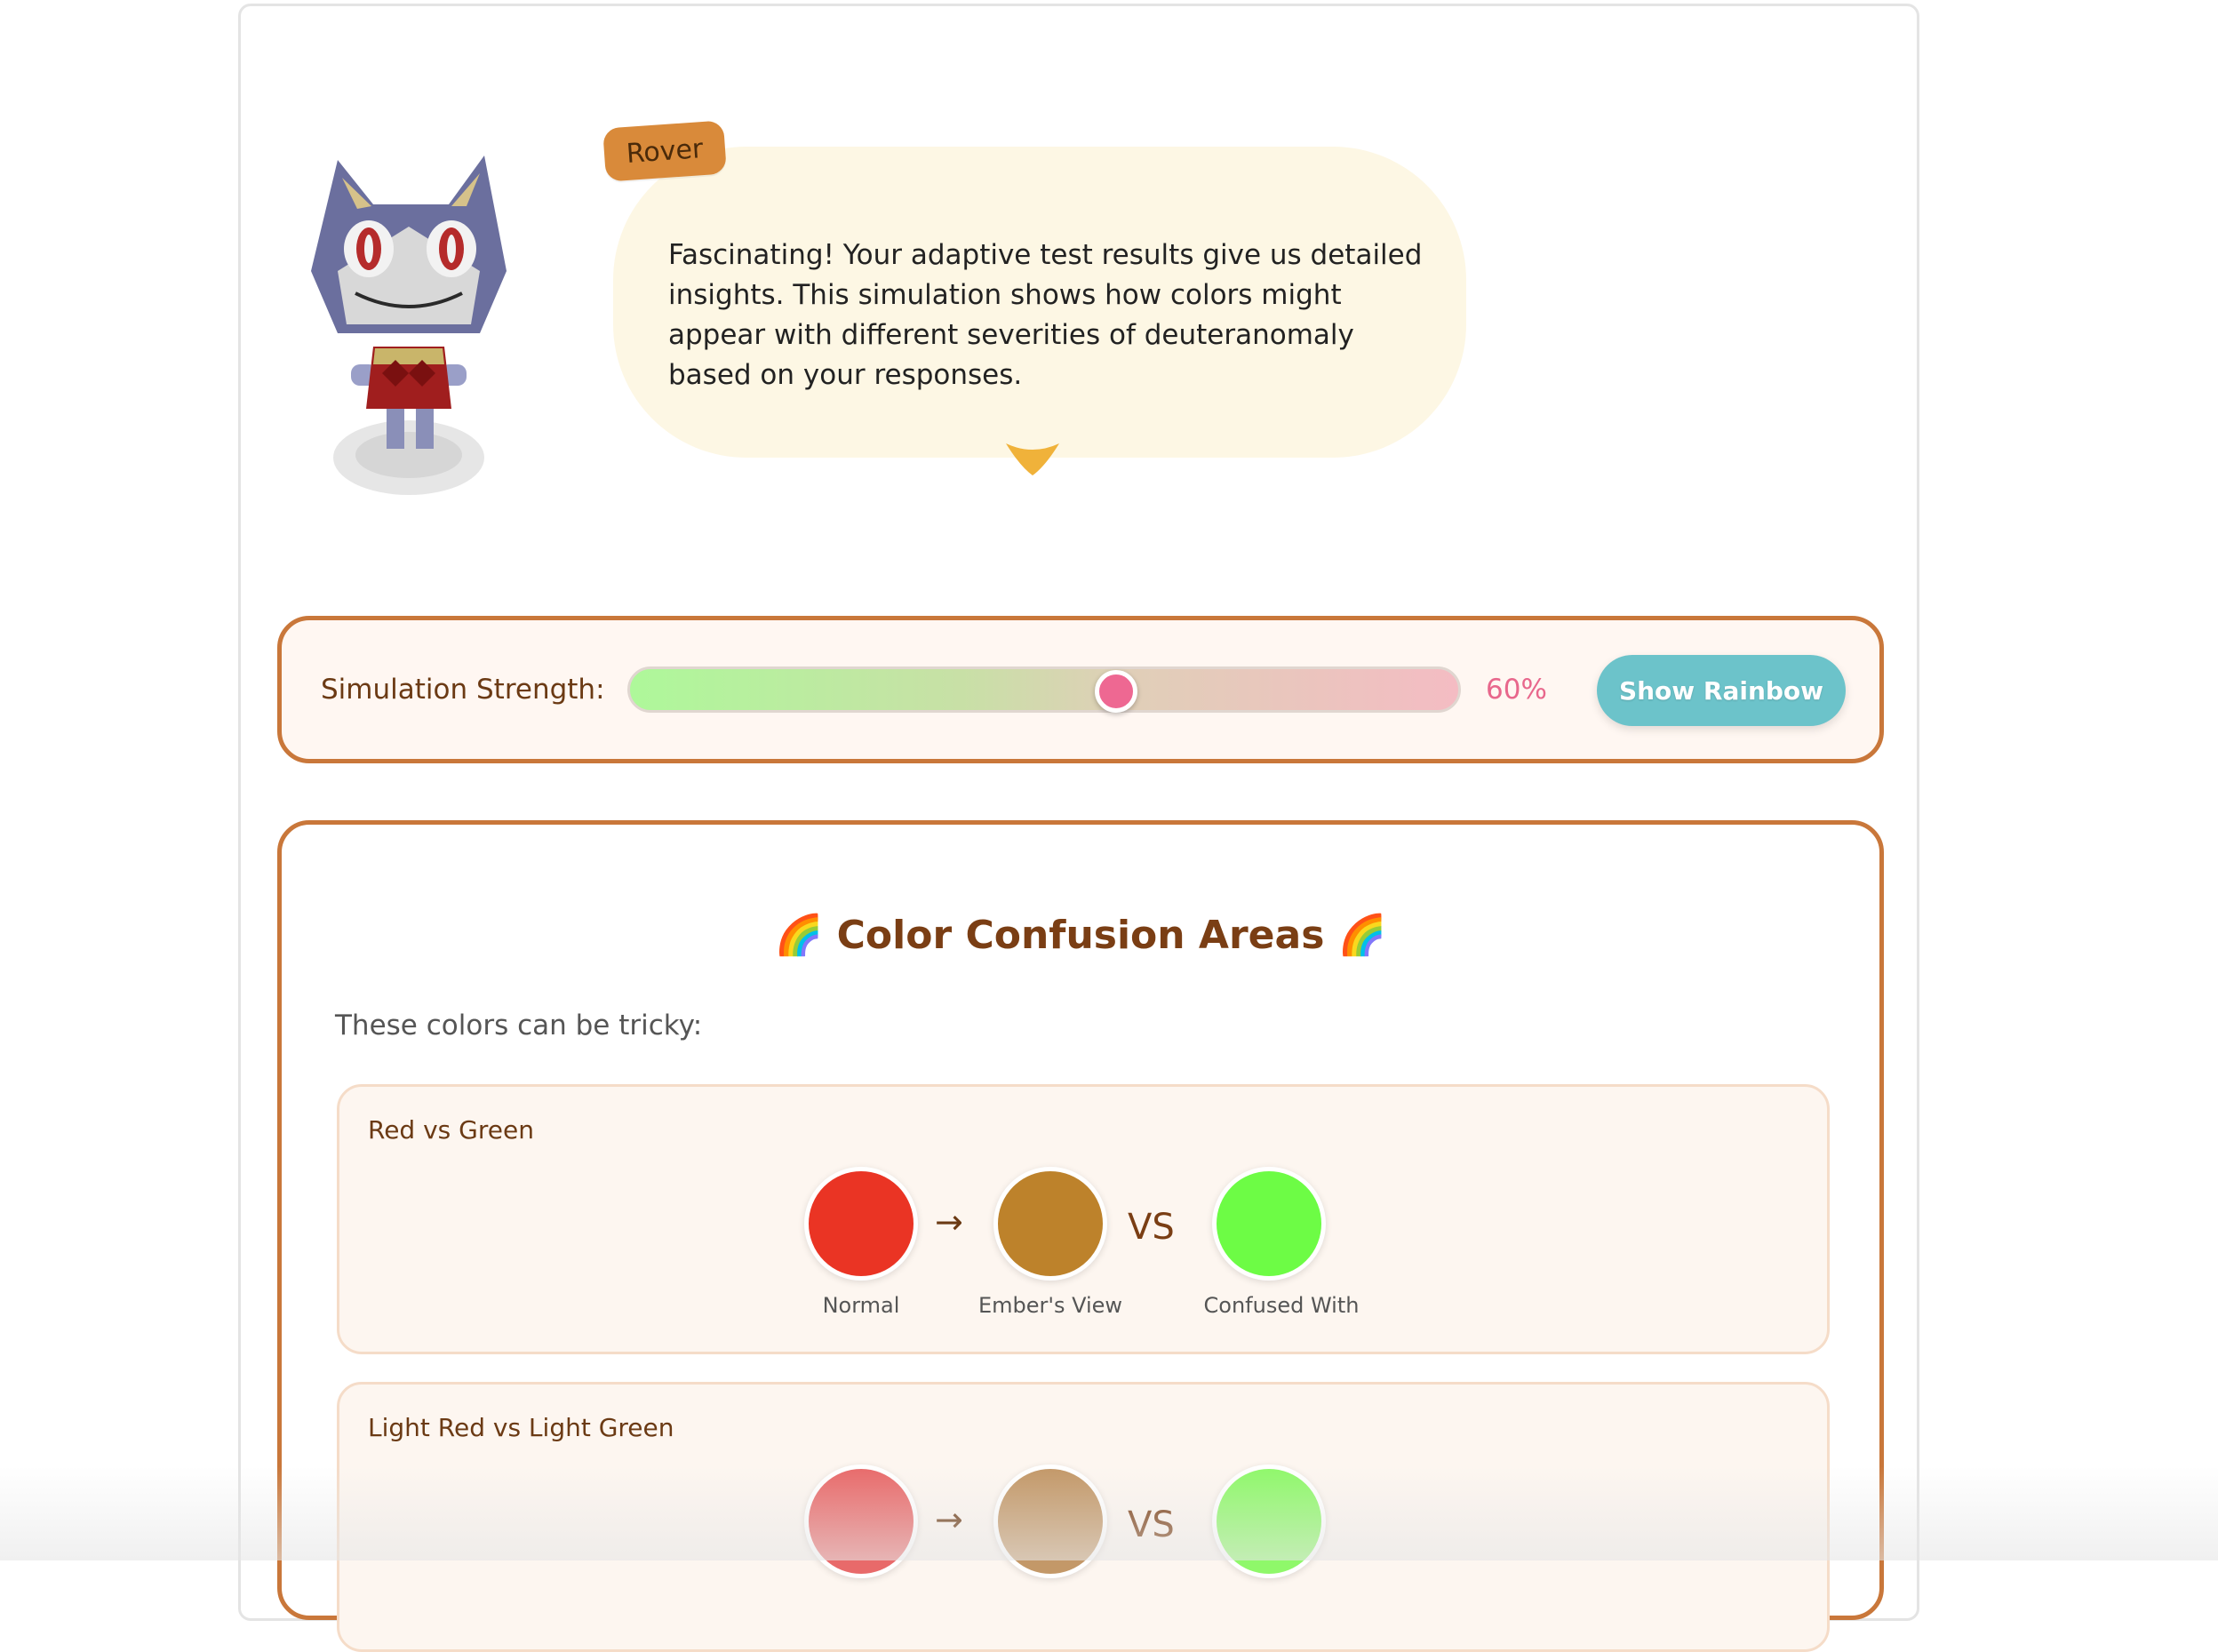 The image size is (2218, 1652). Describe the element at coordinates (861, 1305) in the screenshot. I see `normal-caption: Normal` at that location.